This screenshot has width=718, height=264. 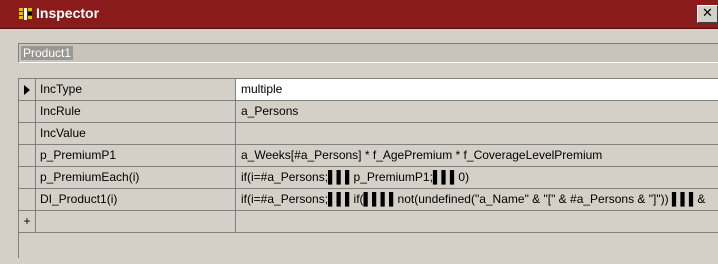 What do you see at coordinates (136, 90) in the screenshot?
I see `property-name: IncType` at bounding box center [136, 90].